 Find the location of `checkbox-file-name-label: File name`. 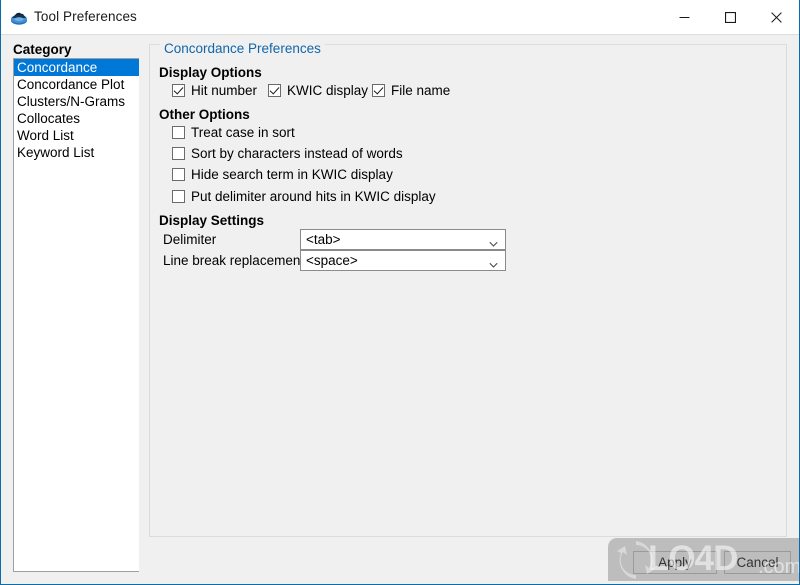

checkbox-file-name-label: File name is located at coordinates (421, 90).